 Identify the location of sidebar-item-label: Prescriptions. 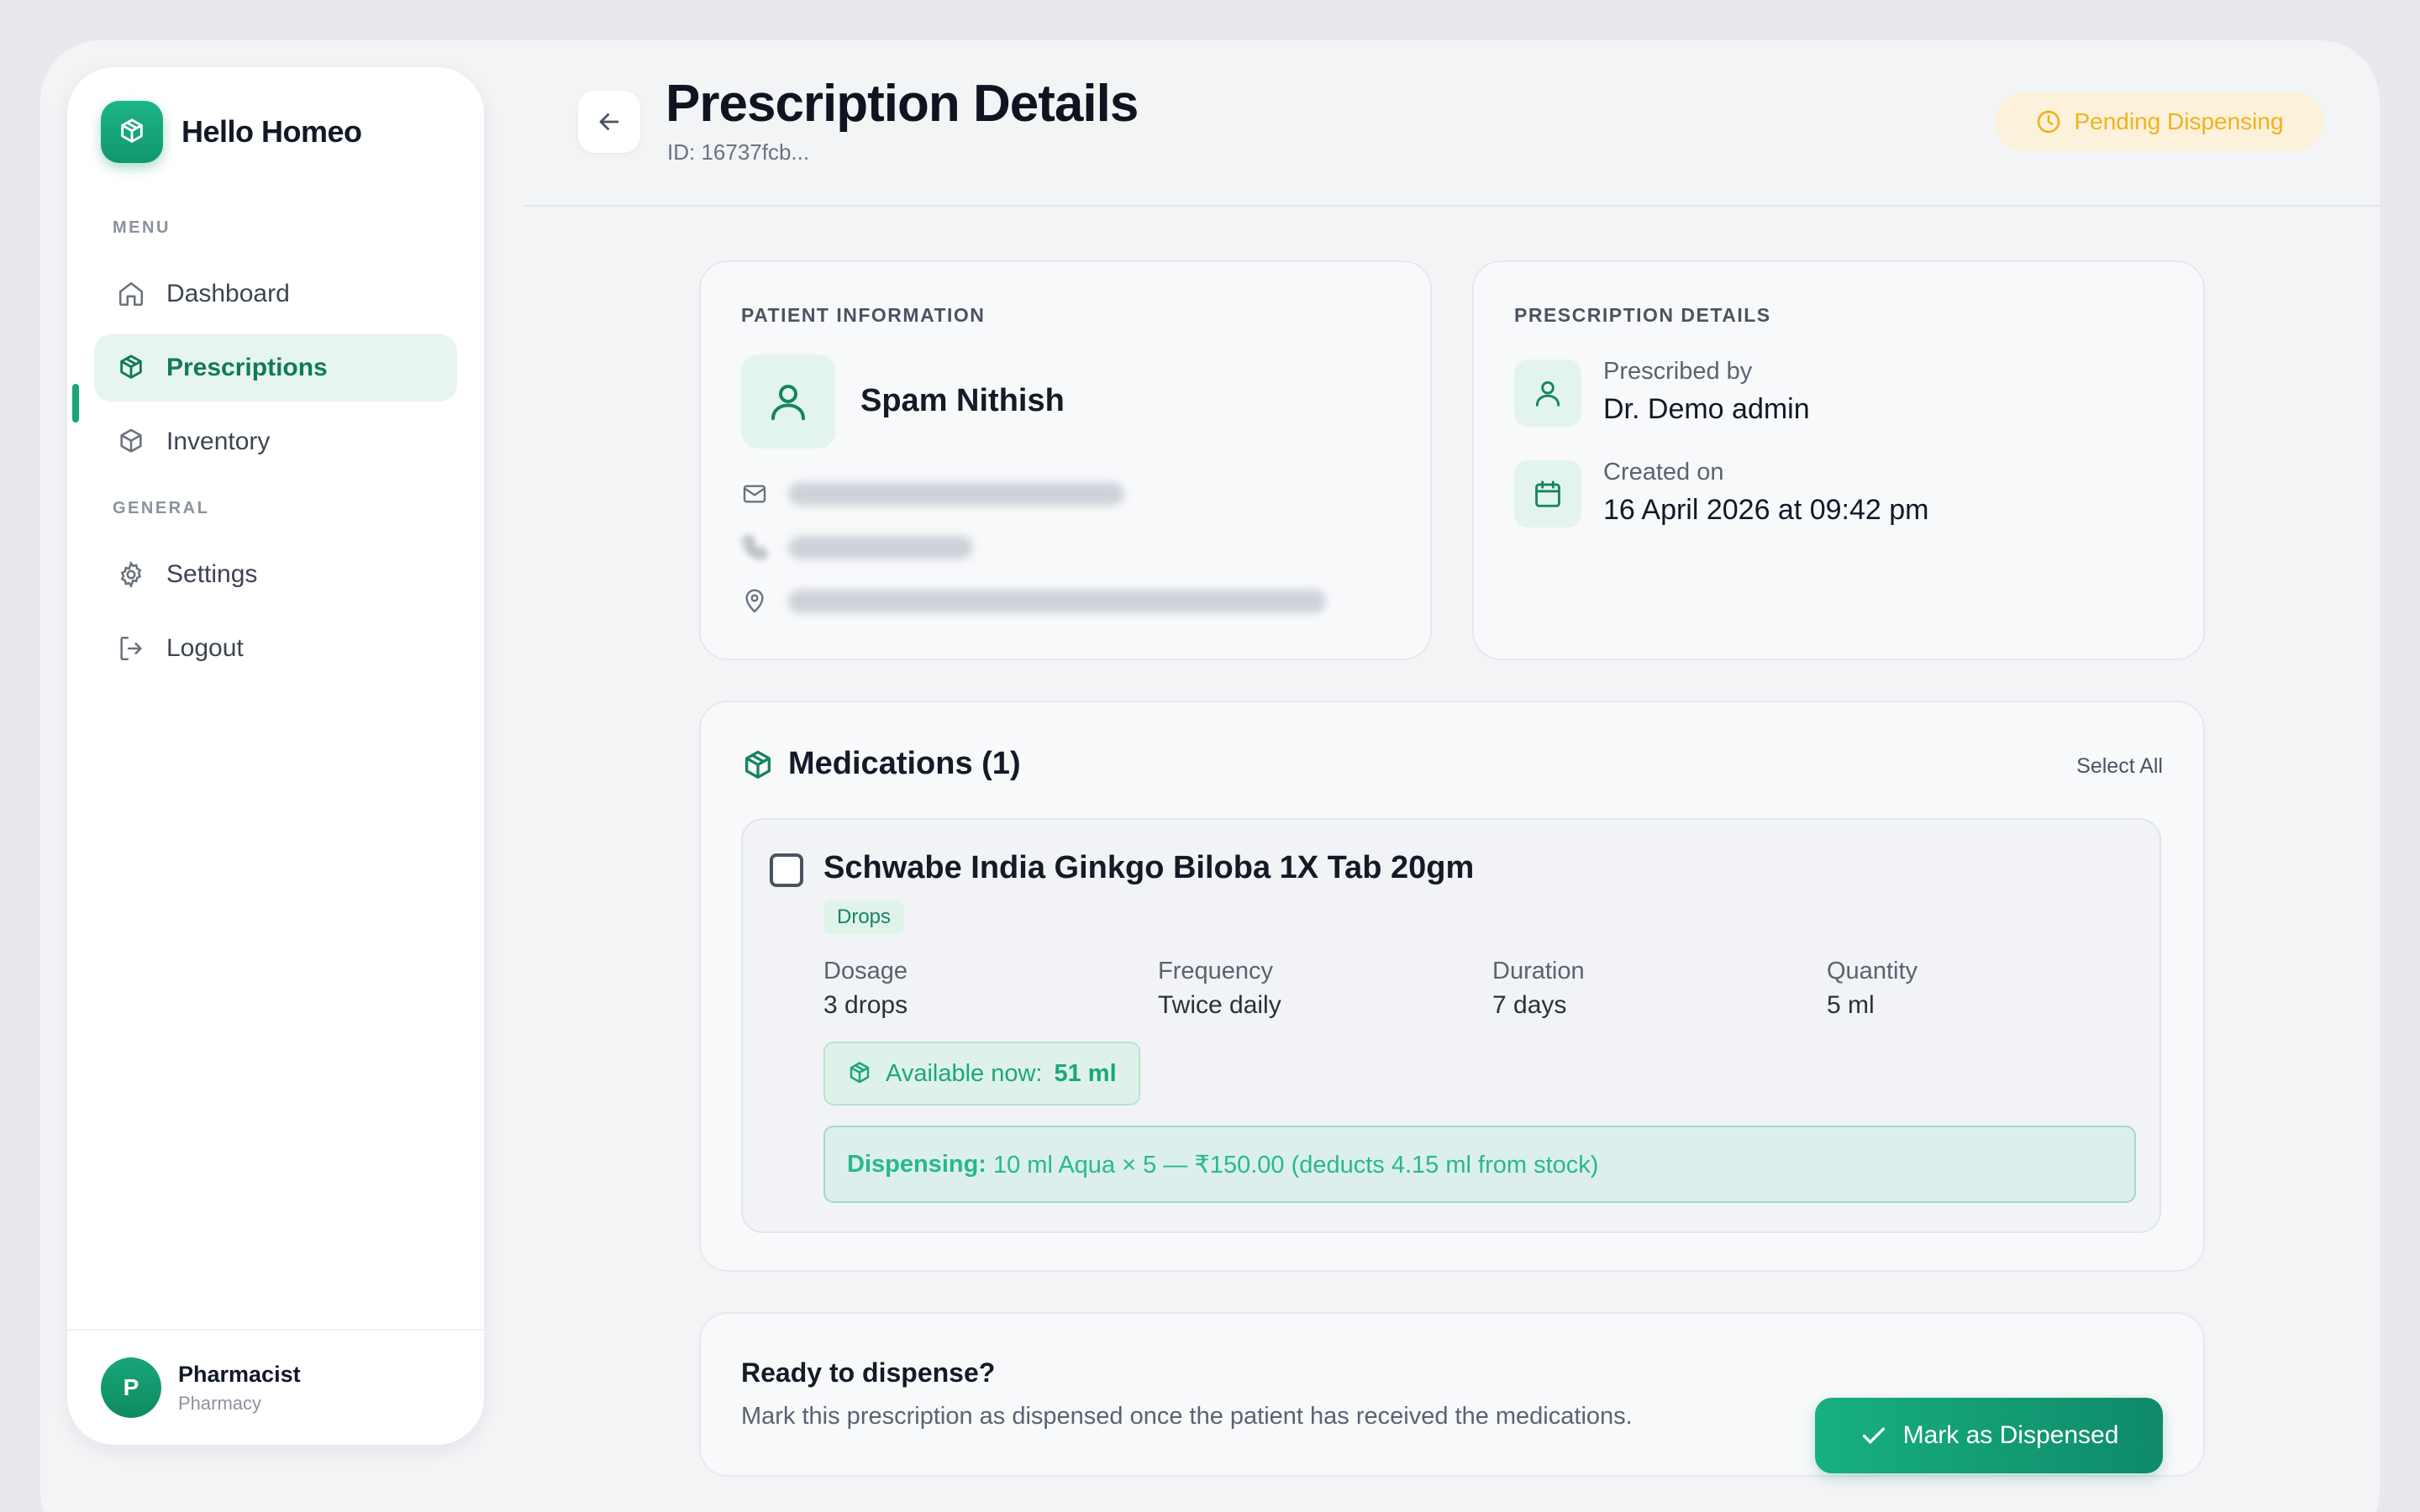
(247, 367).